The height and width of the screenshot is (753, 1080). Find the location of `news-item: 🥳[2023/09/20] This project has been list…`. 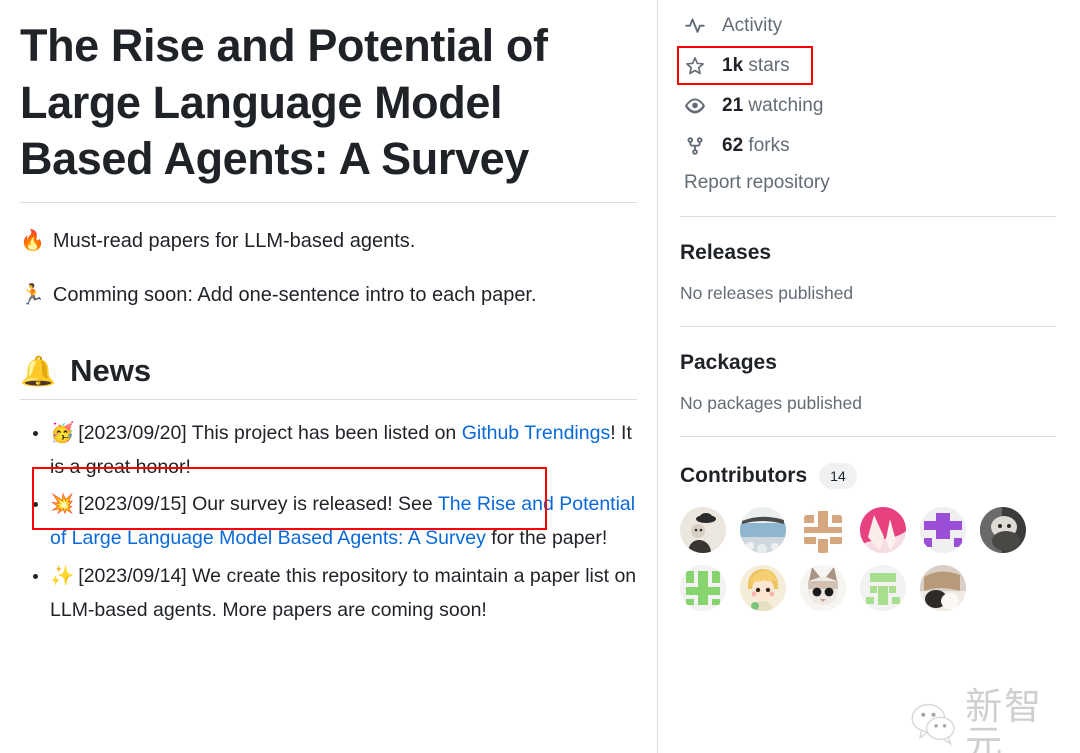

news-item: 🥳[2023/09/20] This project has been list… is located at coordinates (343, 450).